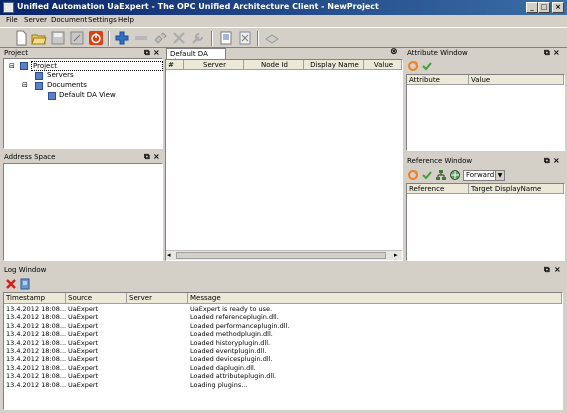  I want to click on browse-icon, so click(455, 175).